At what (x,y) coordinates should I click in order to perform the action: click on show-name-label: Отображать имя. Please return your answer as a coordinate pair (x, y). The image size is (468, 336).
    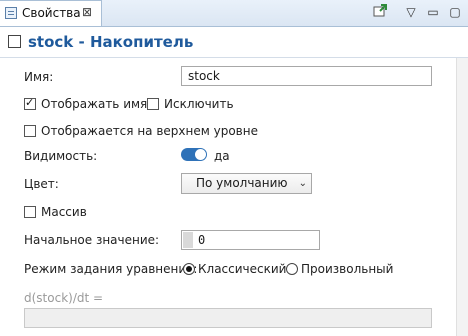
    Looking at the image, I should click on (94, 104).